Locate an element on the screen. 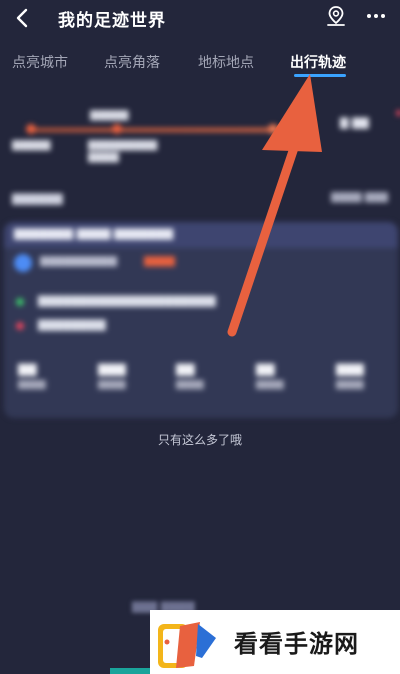  tab-light-corners: 点亮角落 is located at coordinates (132, 62).